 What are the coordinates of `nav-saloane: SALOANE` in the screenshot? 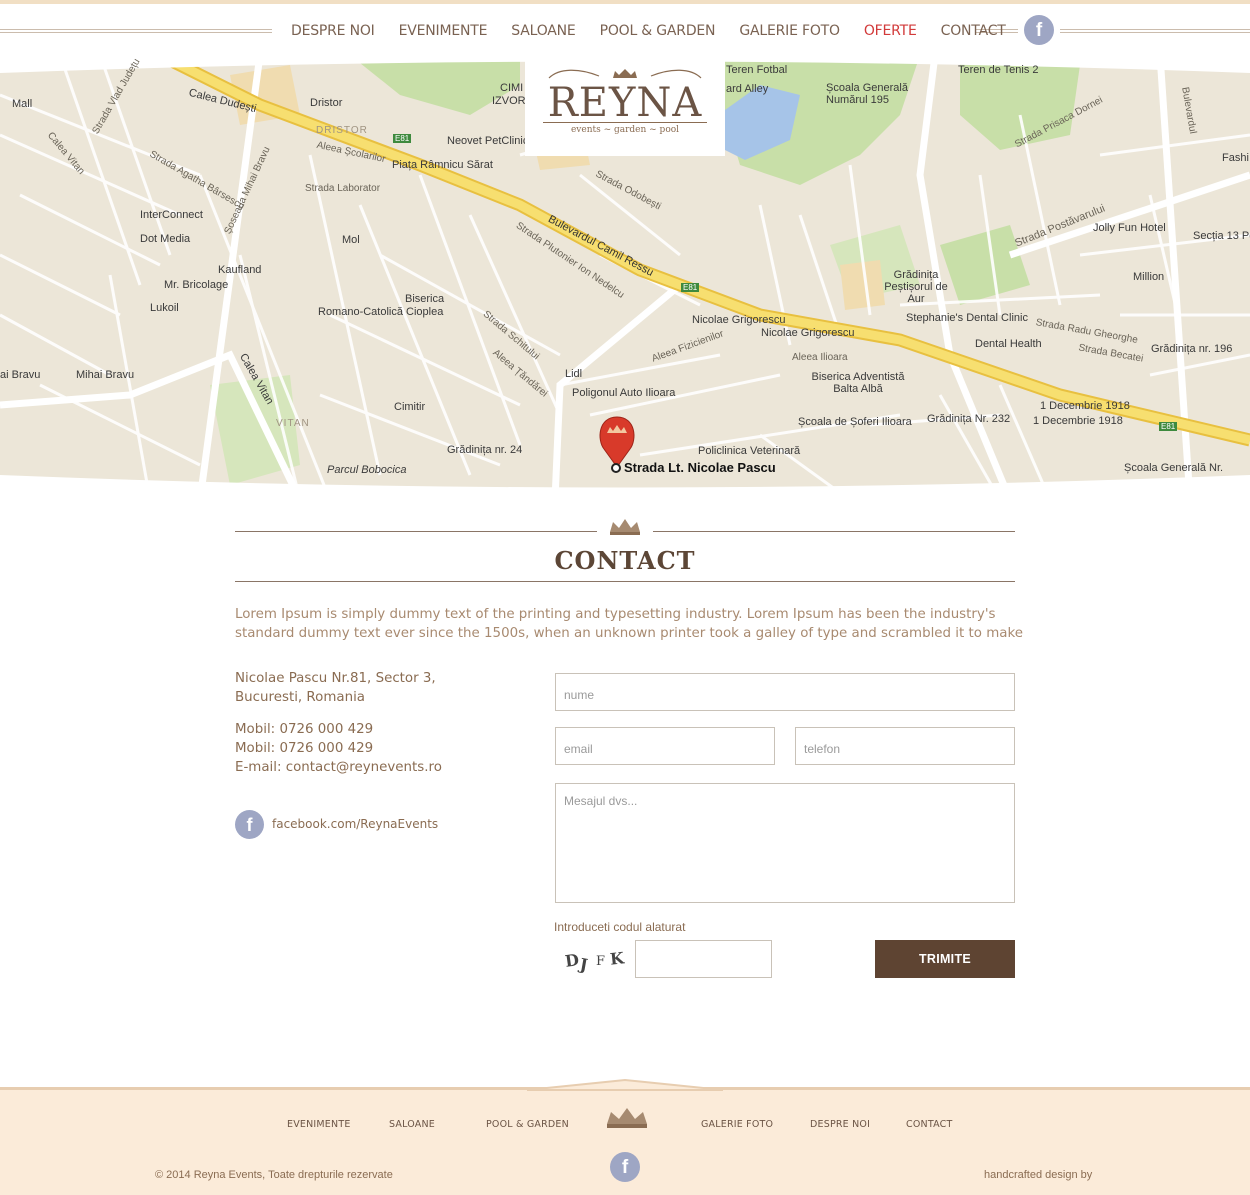 It's located at (543, 31).